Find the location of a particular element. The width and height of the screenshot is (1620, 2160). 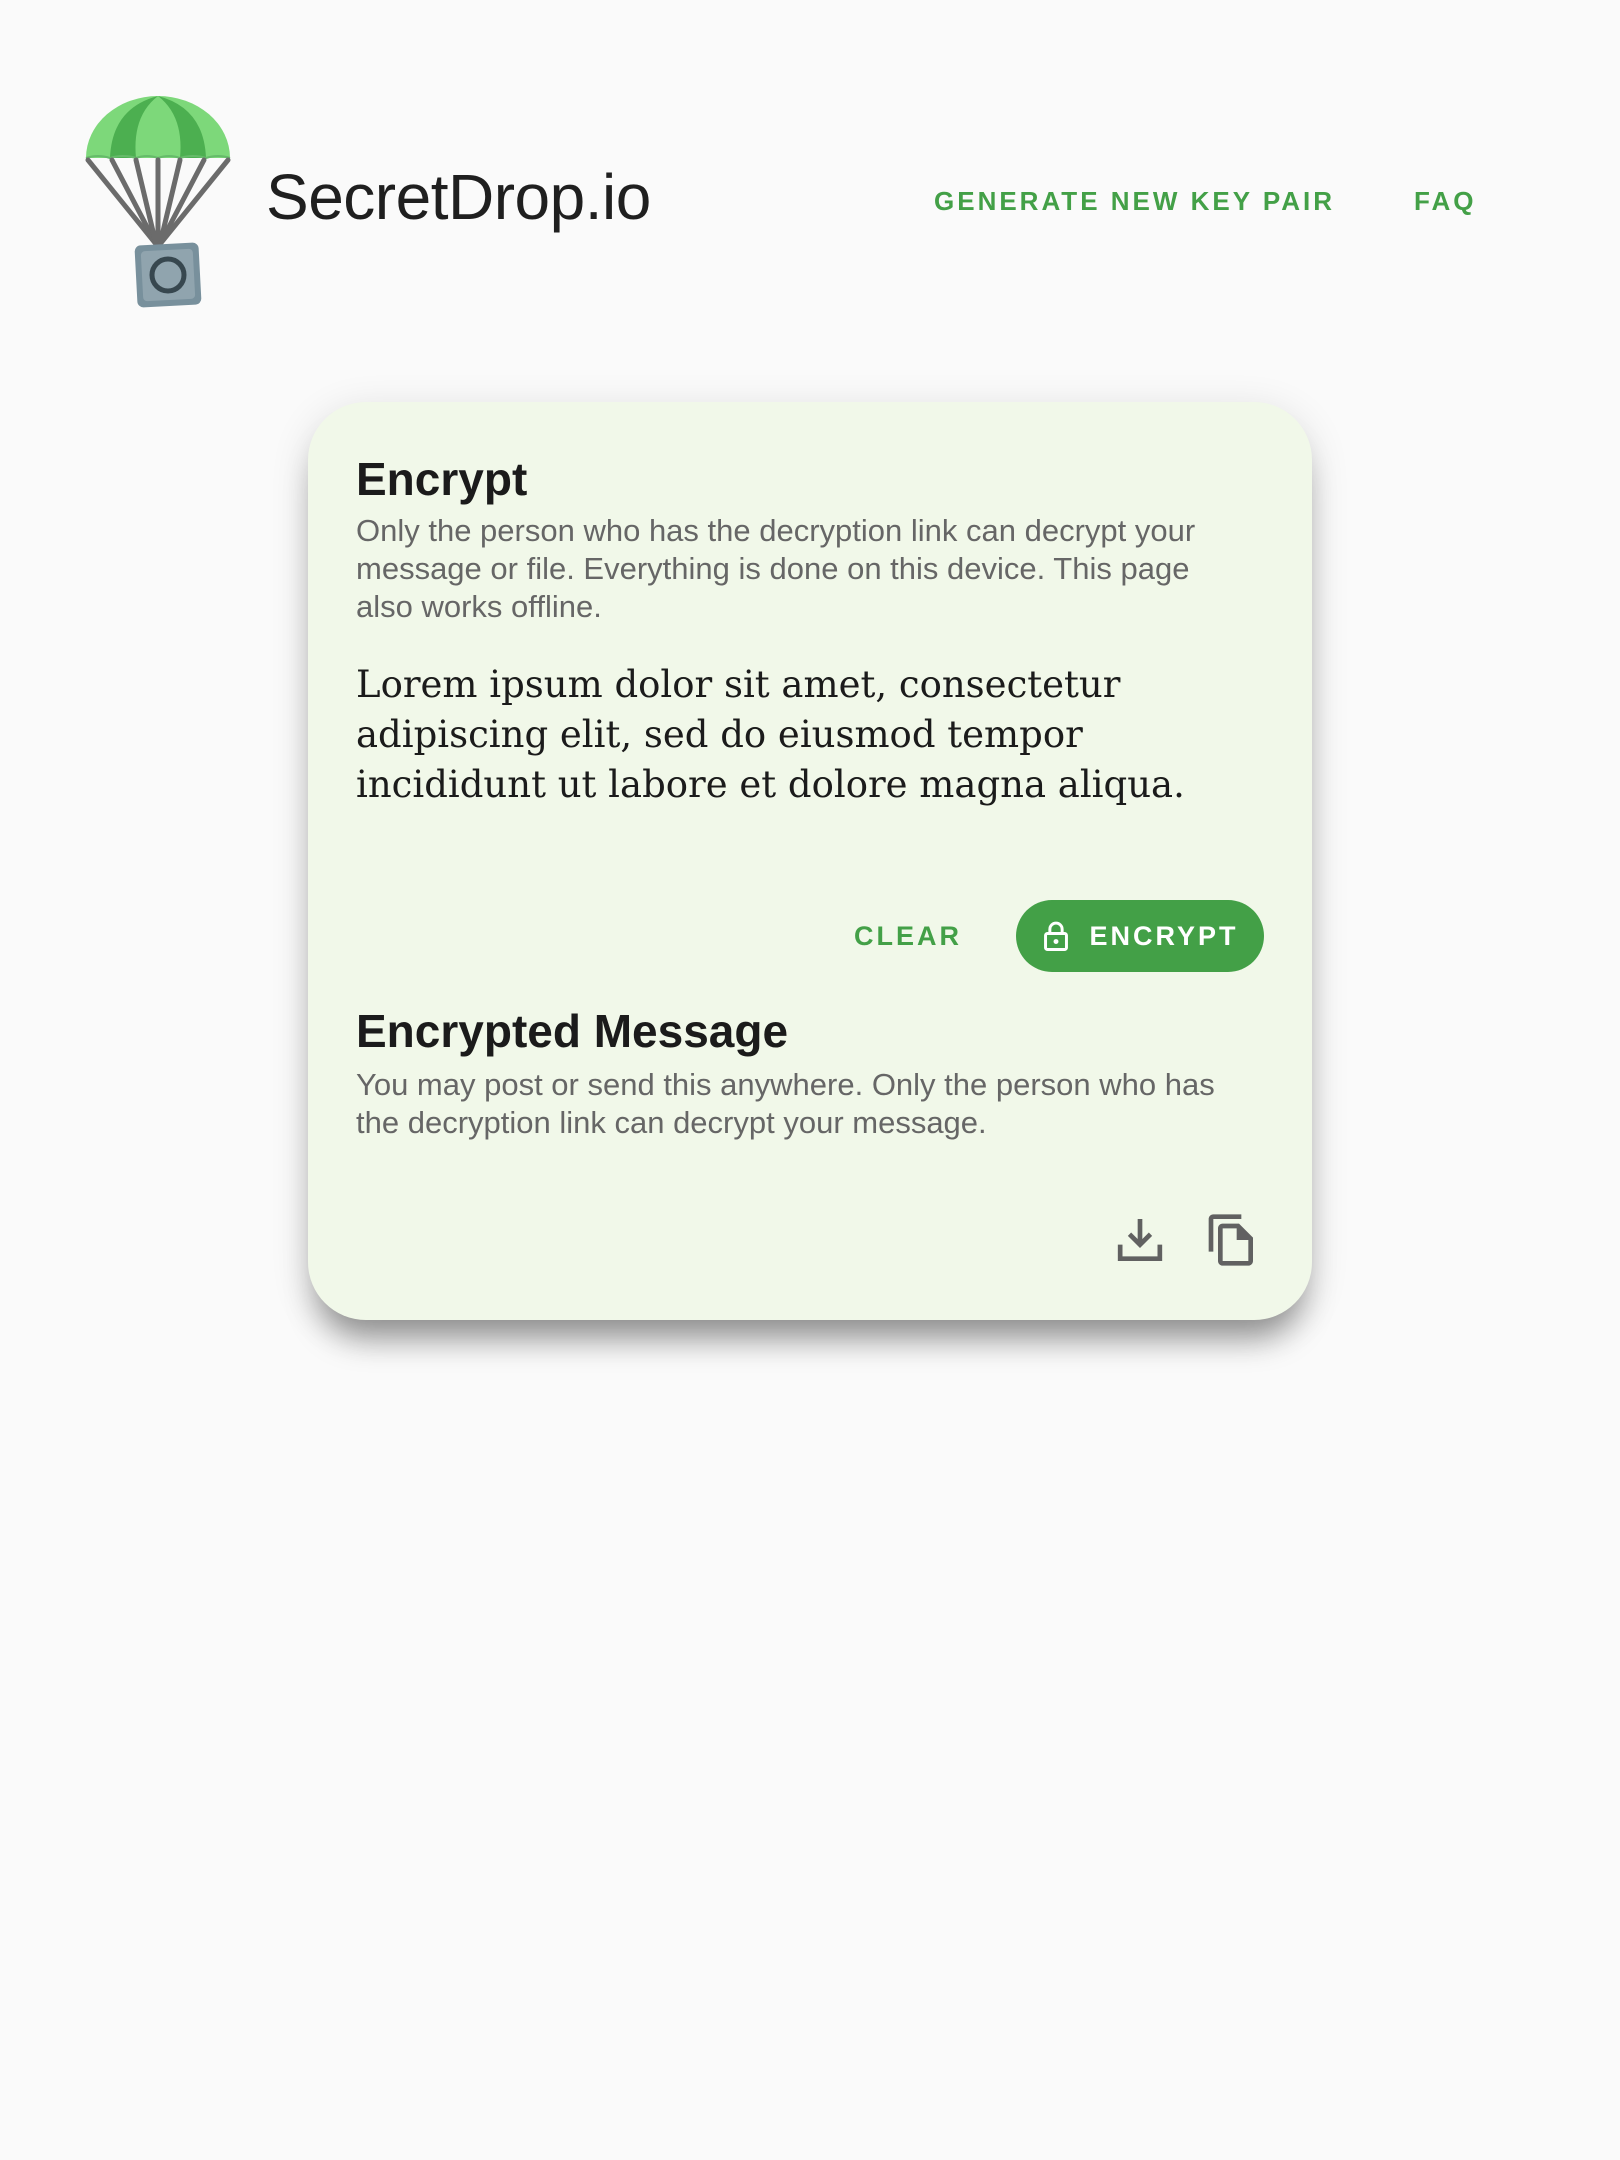

clear-button-label: CLEAR is located at coordinates (908, 935).